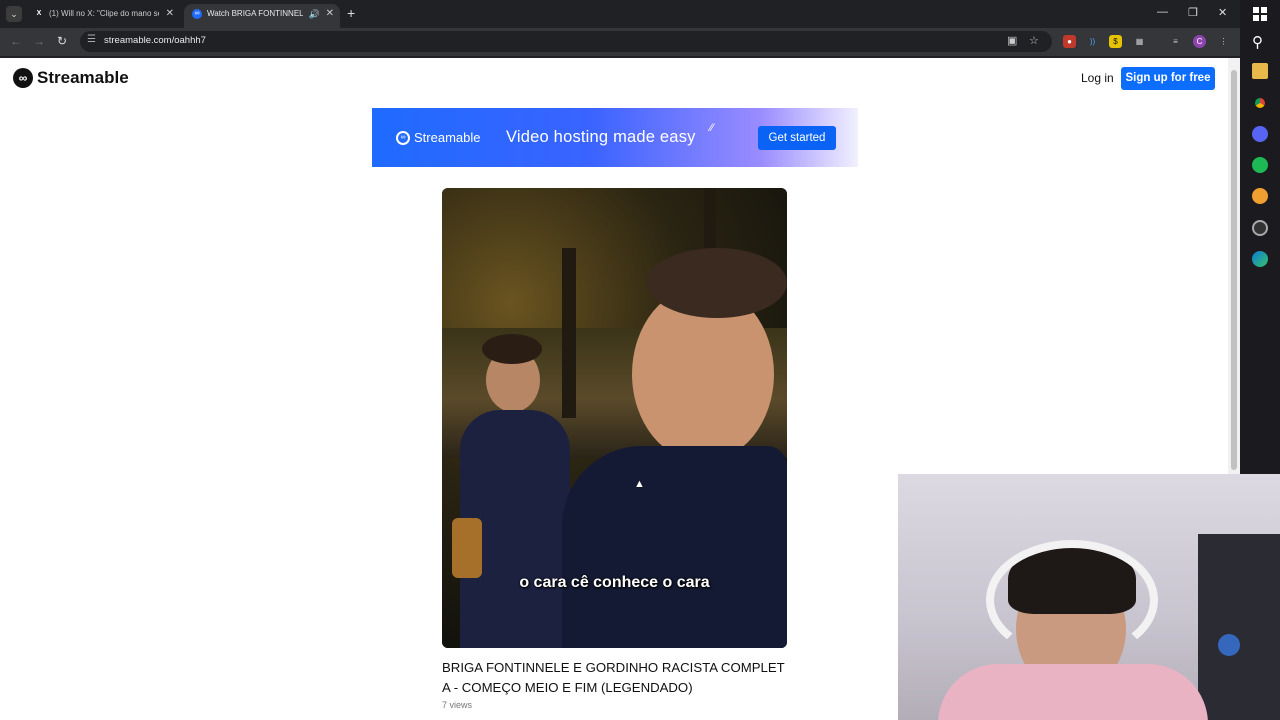 The height and width of the screenshot is (720, 1280). What do you see at coordinates (1260, 196) in the screenshot?
I see `app-orange-icon` at bounding box center [1260, 196].